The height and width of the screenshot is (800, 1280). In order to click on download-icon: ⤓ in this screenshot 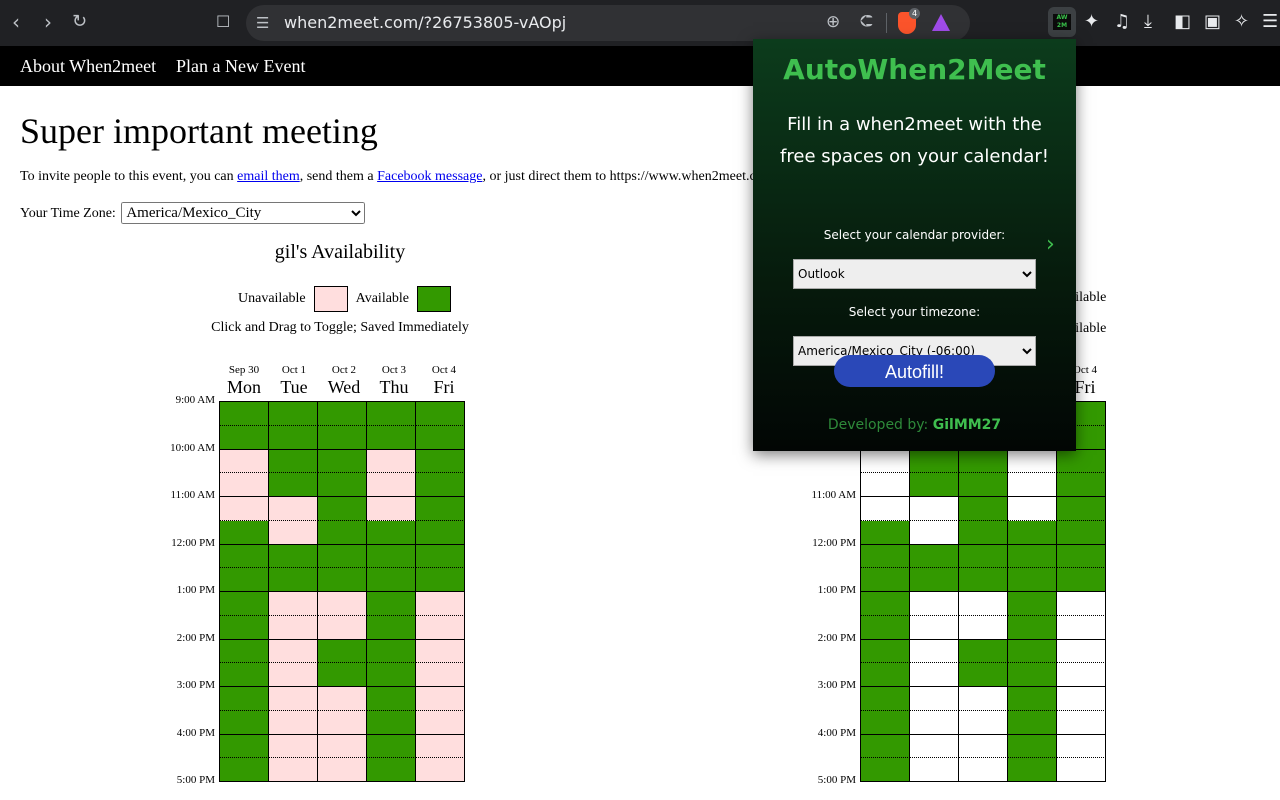, I will do `click(1148, 22)`.